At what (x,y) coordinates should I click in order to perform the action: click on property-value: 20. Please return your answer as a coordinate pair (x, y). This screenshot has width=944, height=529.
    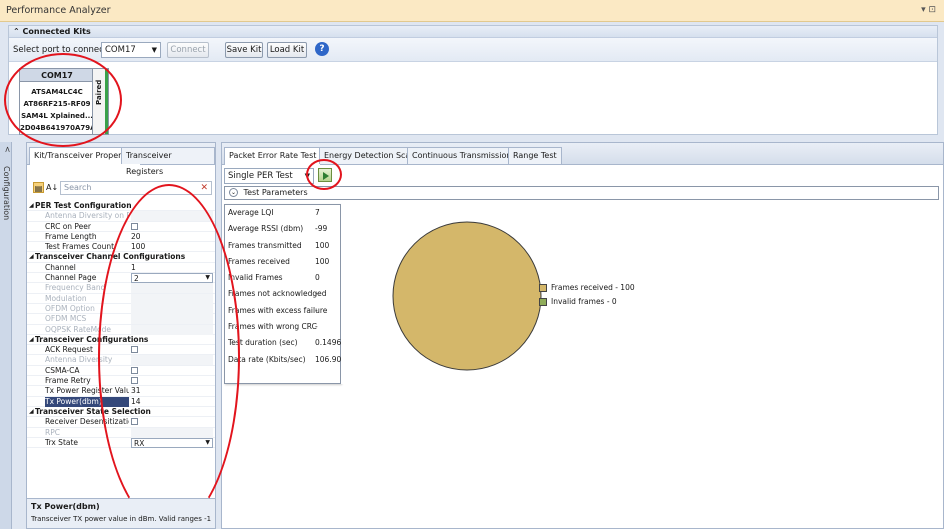
    Looking at the image, I should click on (172, 237).